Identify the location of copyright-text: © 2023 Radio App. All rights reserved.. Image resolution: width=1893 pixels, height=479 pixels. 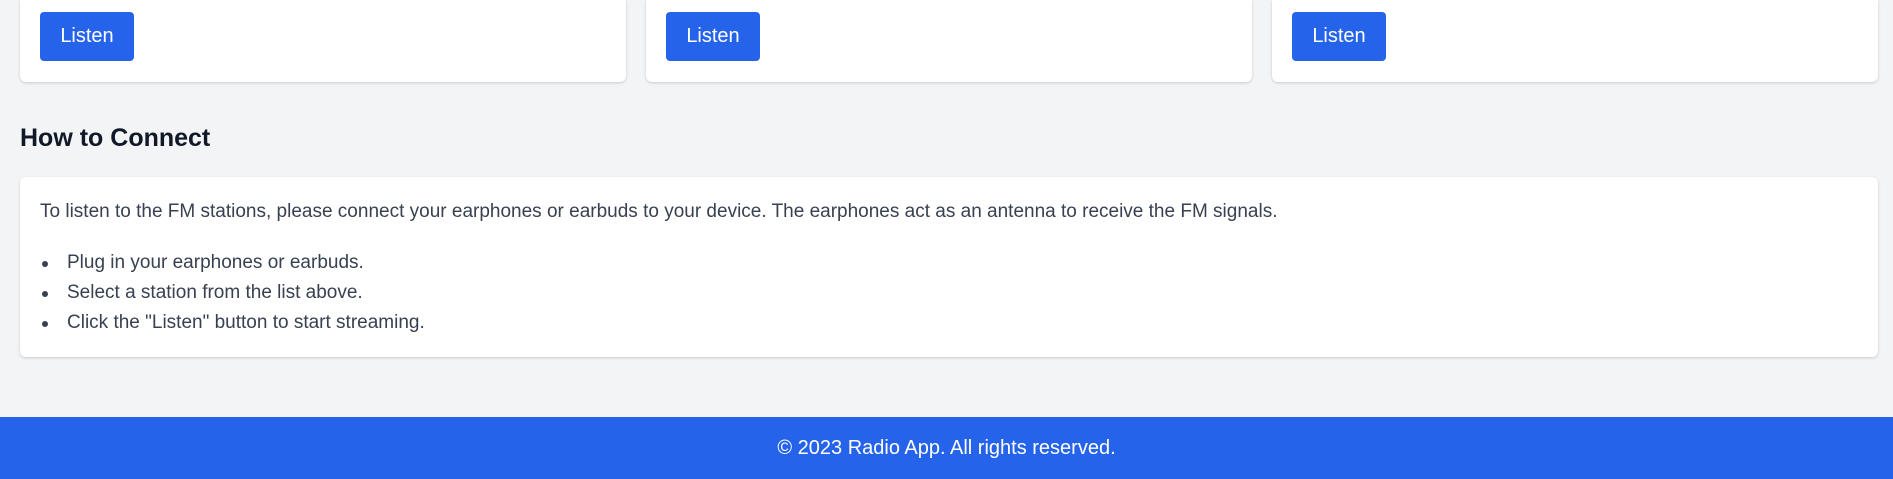
(946, 447).